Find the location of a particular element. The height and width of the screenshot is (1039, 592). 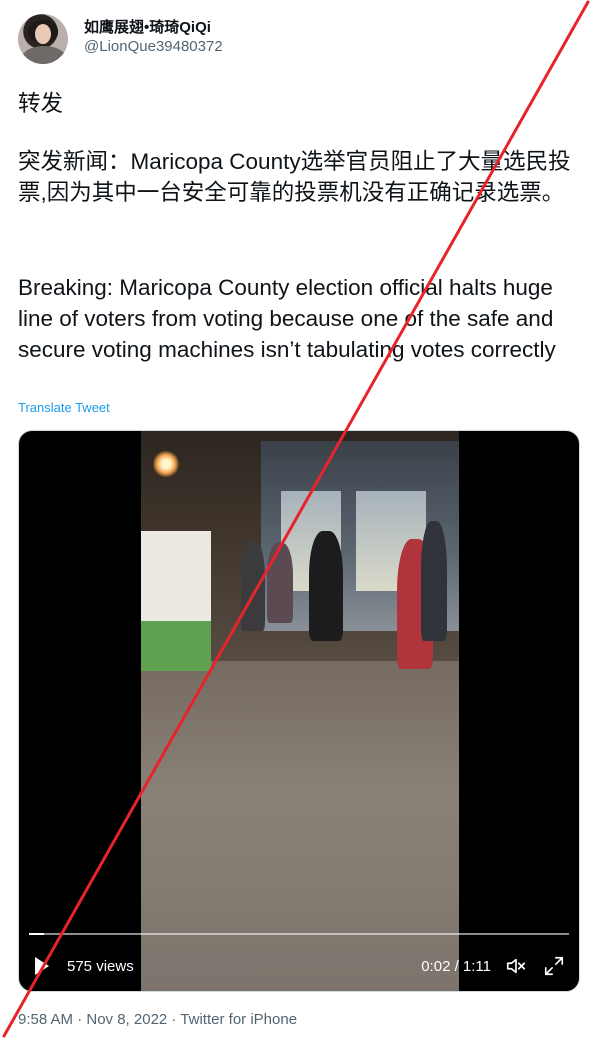

video-controls: 575 views 0:02 / 1:11 is located at coordinates (299, 967).